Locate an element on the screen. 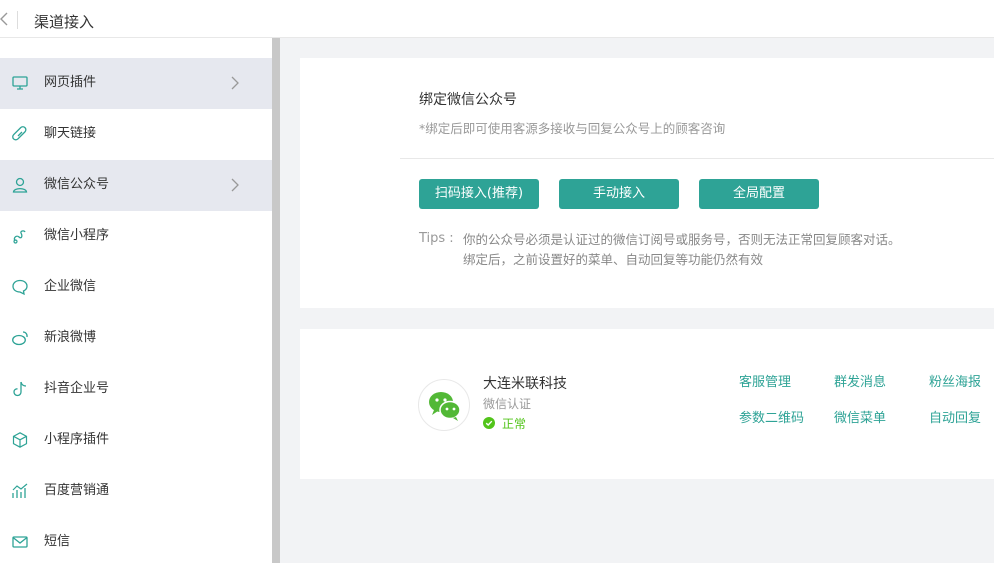 The width and height of the screenshot is (994, 563). tips-line-1: 你的公众号必须是认证过的微信订阅号或服务号，否则无法正常回复顾客对话。 is located at coordinates (682, 239).